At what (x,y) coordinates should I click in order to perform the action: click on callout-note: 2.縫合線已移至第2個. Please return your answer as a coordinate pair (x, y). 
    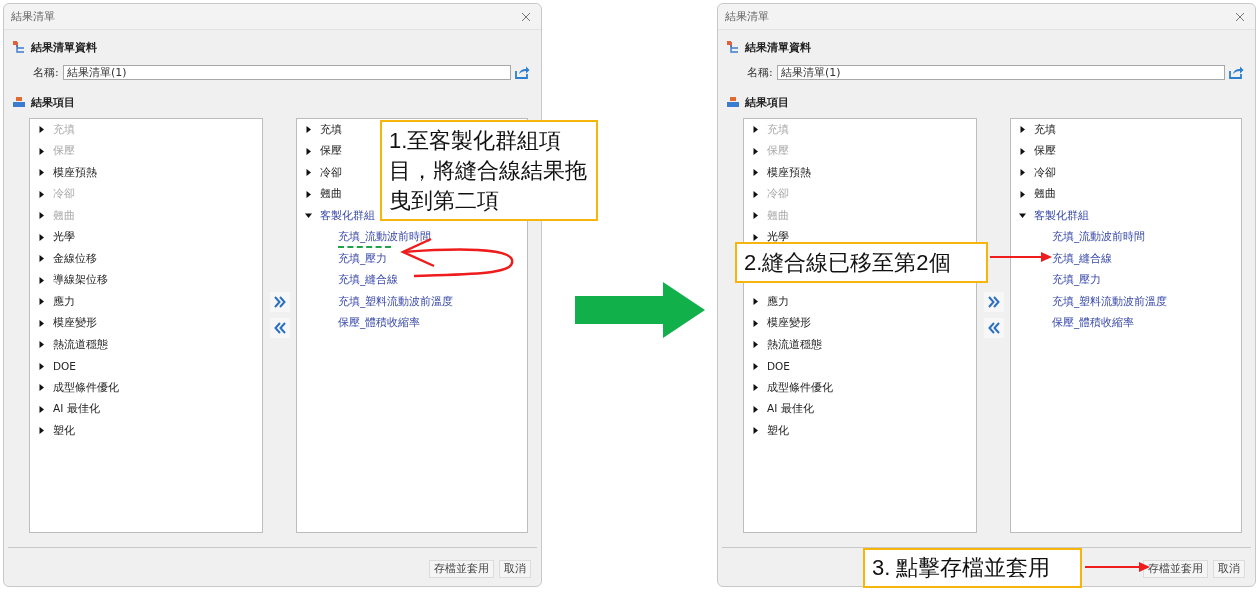
    Looking at the image, I should click on (861, 262).